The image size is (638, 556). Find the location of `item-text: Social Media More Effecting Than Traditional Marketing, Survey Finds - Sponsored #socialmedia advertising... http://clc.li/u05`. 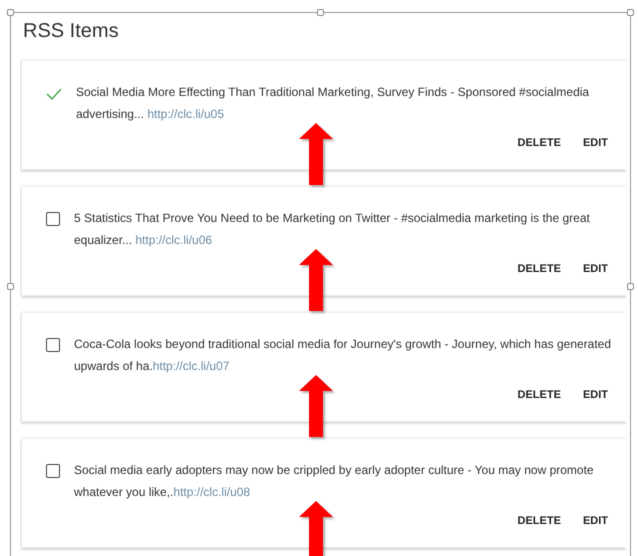

item-text: Social Media More Effecting Than Traditional Marketing, Survey Finds - Sponsored #socialmedia advertising... http://clc.li/u05 is located at coordinates (333, 103).